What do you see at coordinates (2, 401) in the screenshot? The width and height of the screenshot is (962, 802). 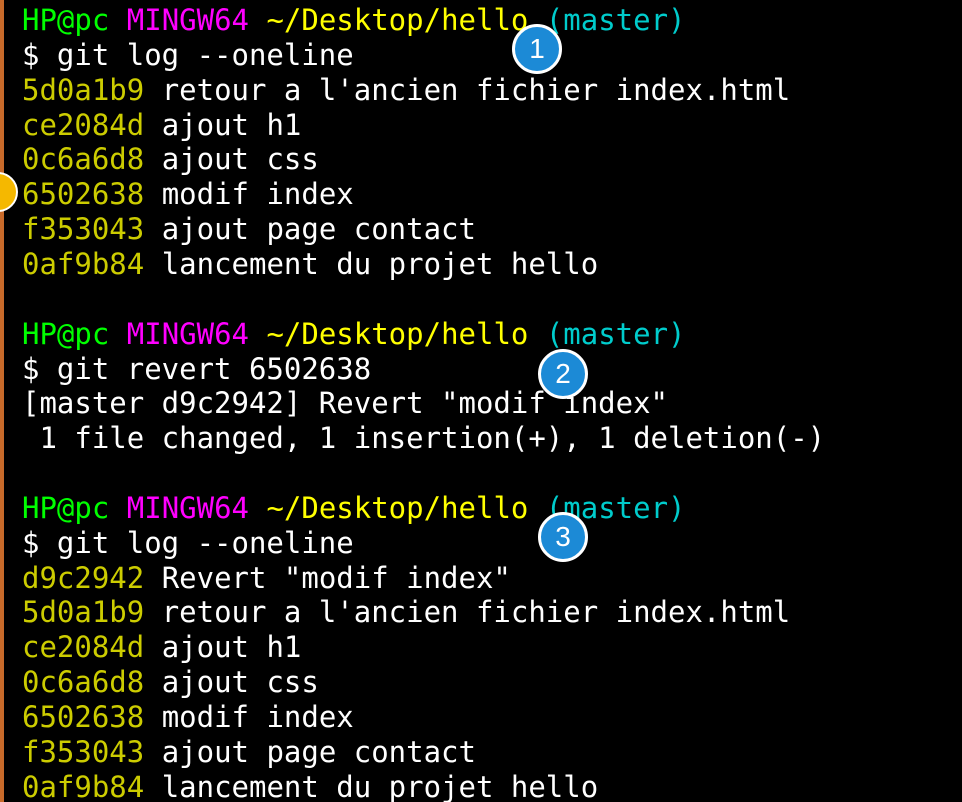 I see `window-left-border` at bounding box center [2, 401].